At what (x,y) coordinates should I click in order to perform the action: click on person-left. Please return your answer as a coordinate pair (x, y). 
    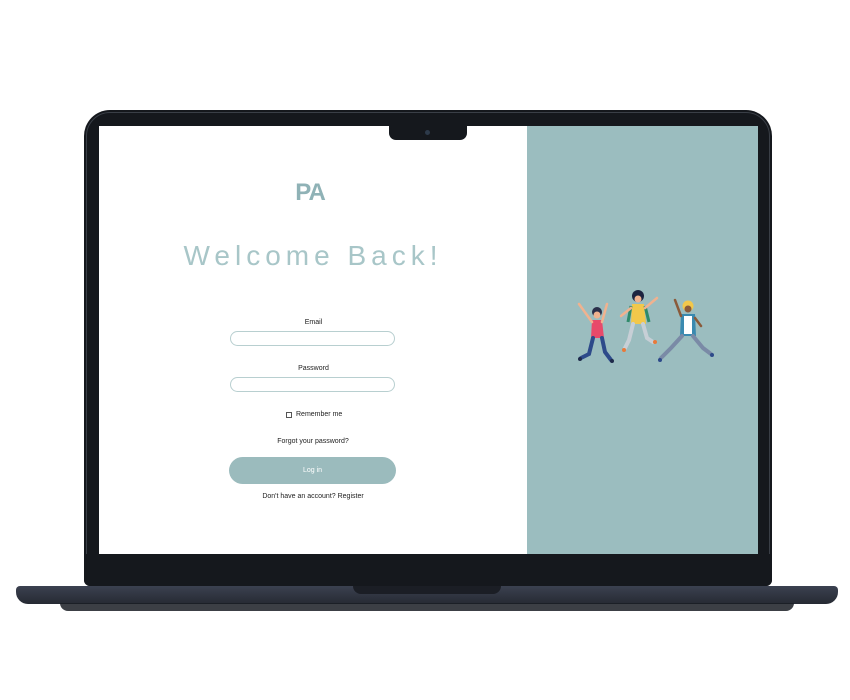
    Looking at the image, I should click on (595, 332).